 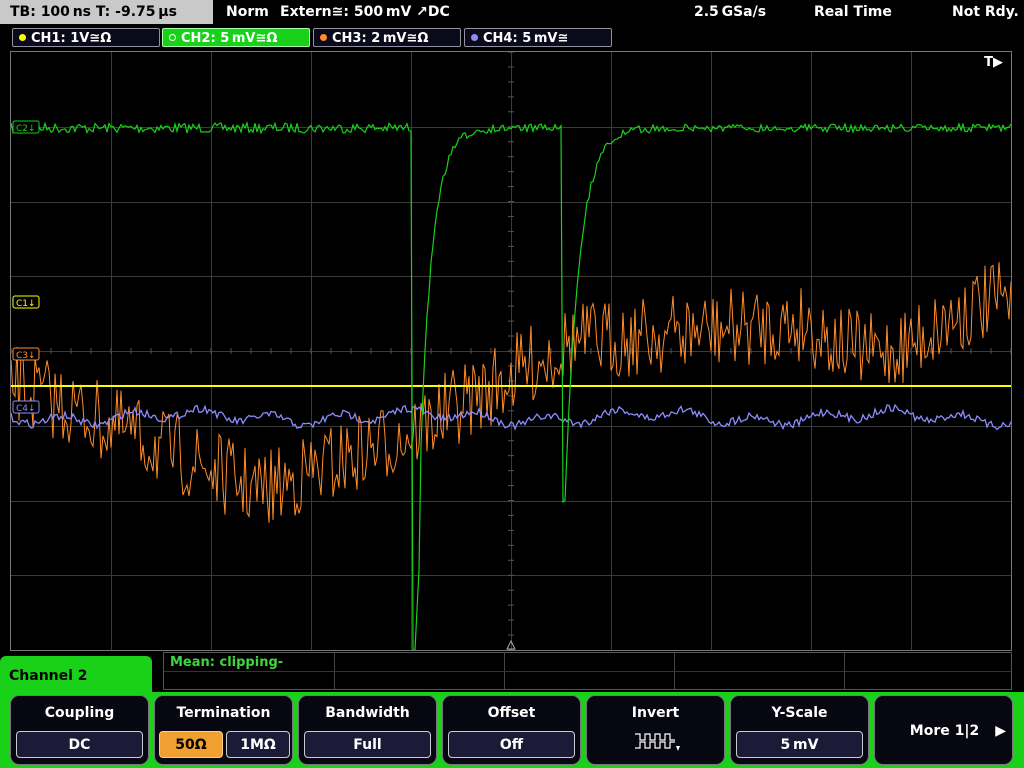 I want to click on coupling-label: Coupling, so click(x=79, y=713).